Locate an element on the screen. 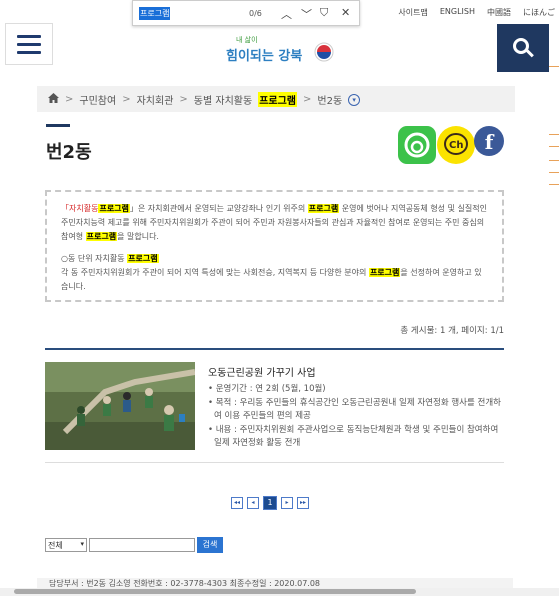 Image resolution: width=559 pixels, height=596 pixels. kakao-channel-button: Ch is located at coordinates (456, 145).